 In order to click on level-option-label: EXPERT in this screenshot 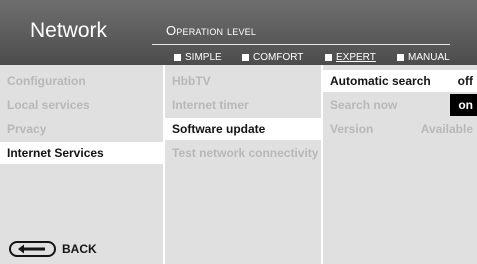, I will do `click(356, 57)`.